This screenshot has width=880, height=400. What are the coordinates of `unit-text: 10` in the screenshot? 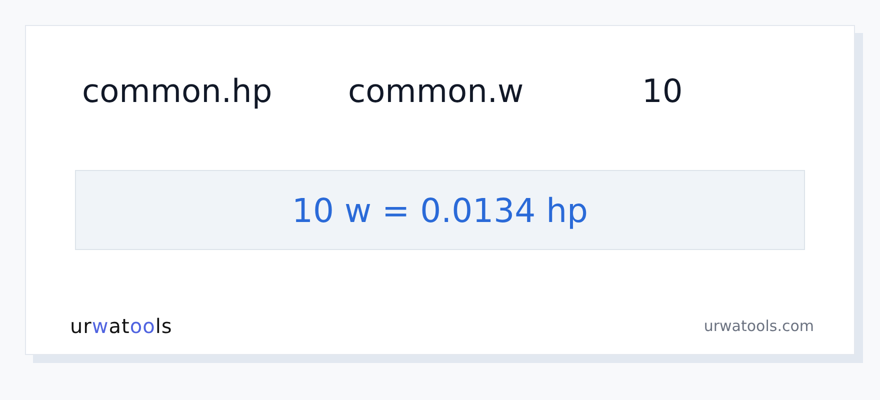 It's located at (662, 91).